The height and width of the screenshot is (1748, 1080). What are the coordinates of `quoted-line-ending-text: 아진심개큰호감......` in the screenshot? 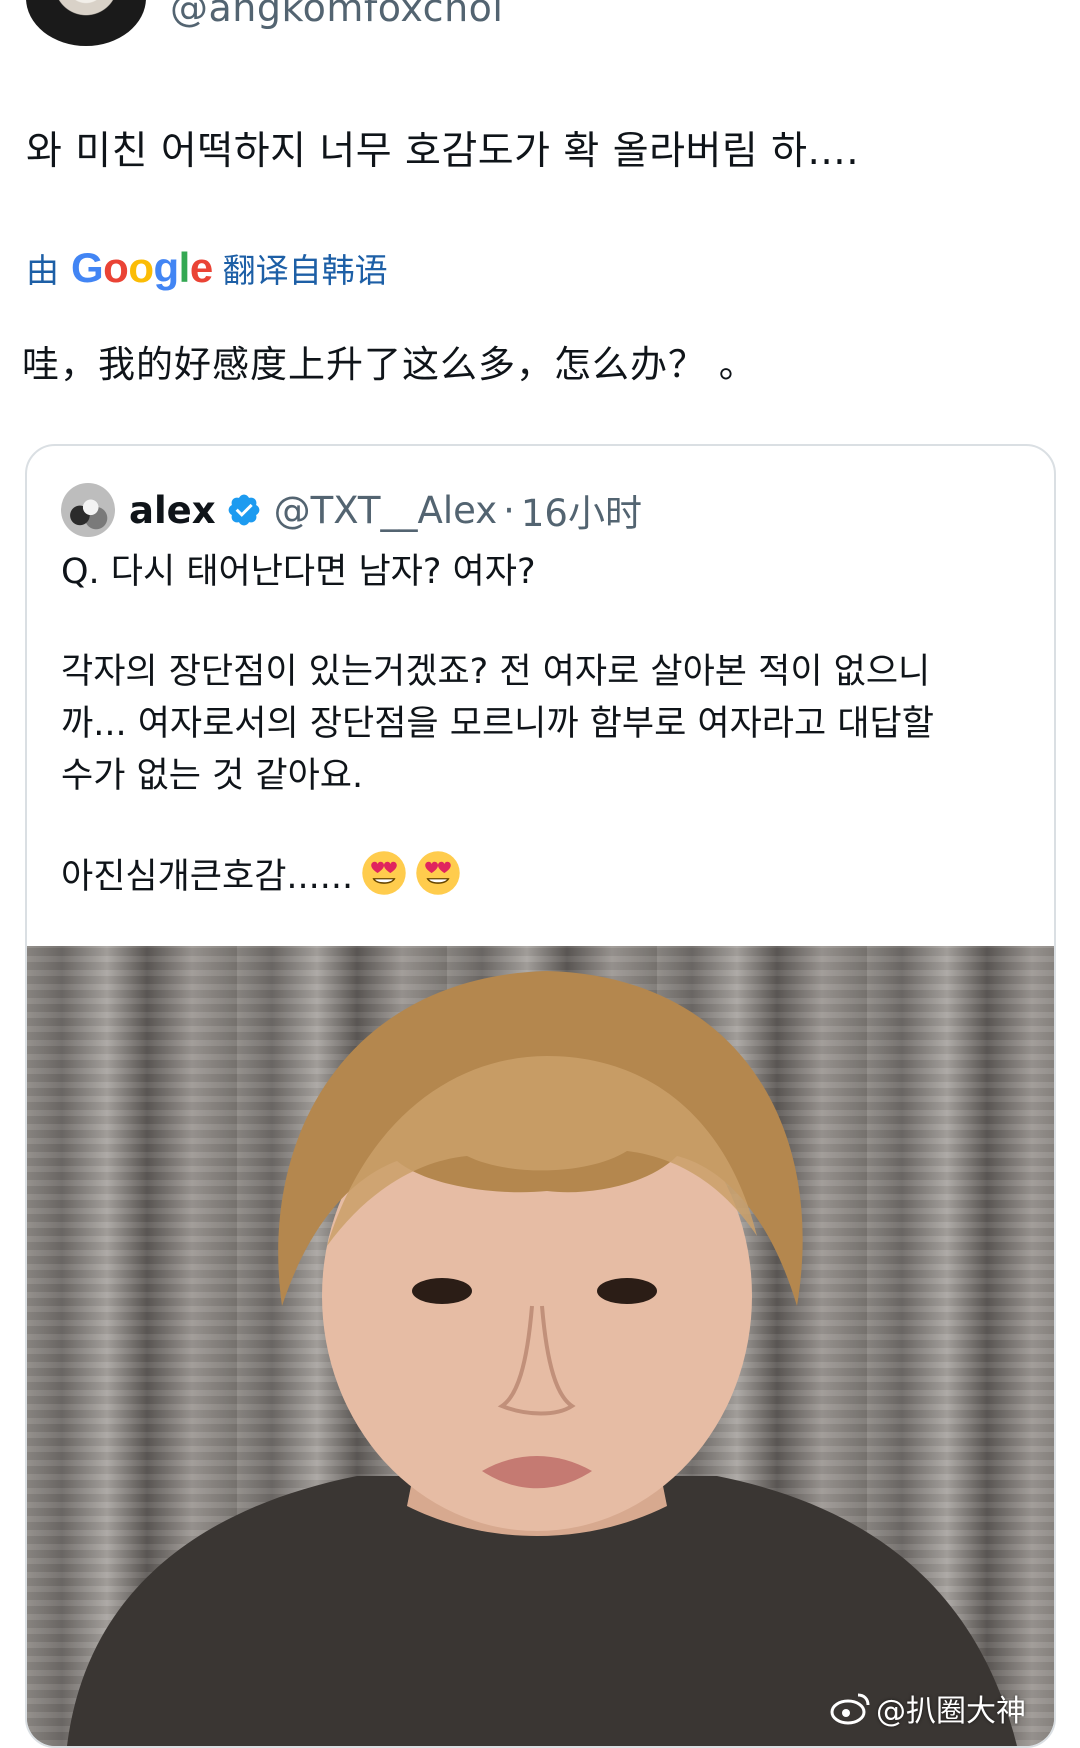 It's located at (207, 877).